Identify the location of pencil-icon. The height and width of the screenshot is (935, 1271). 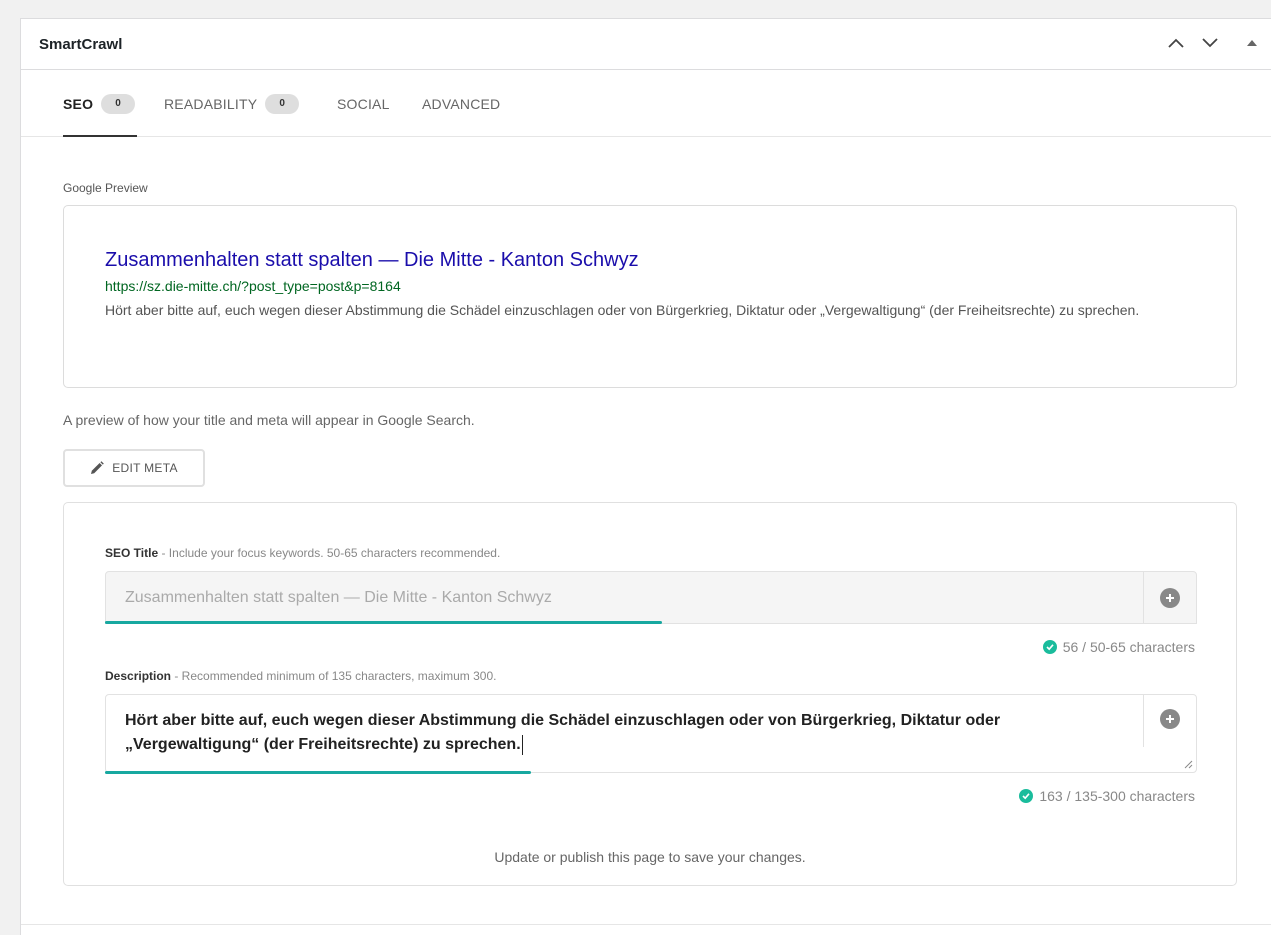
(97, 467).